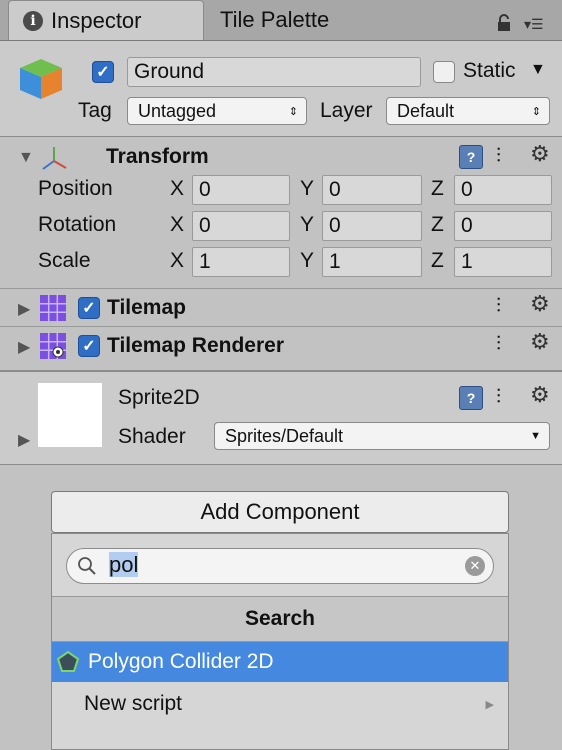 The width and height of the screenshot is (562, 750). I want to click on rotation-label: Rotation, so click(77, 224).